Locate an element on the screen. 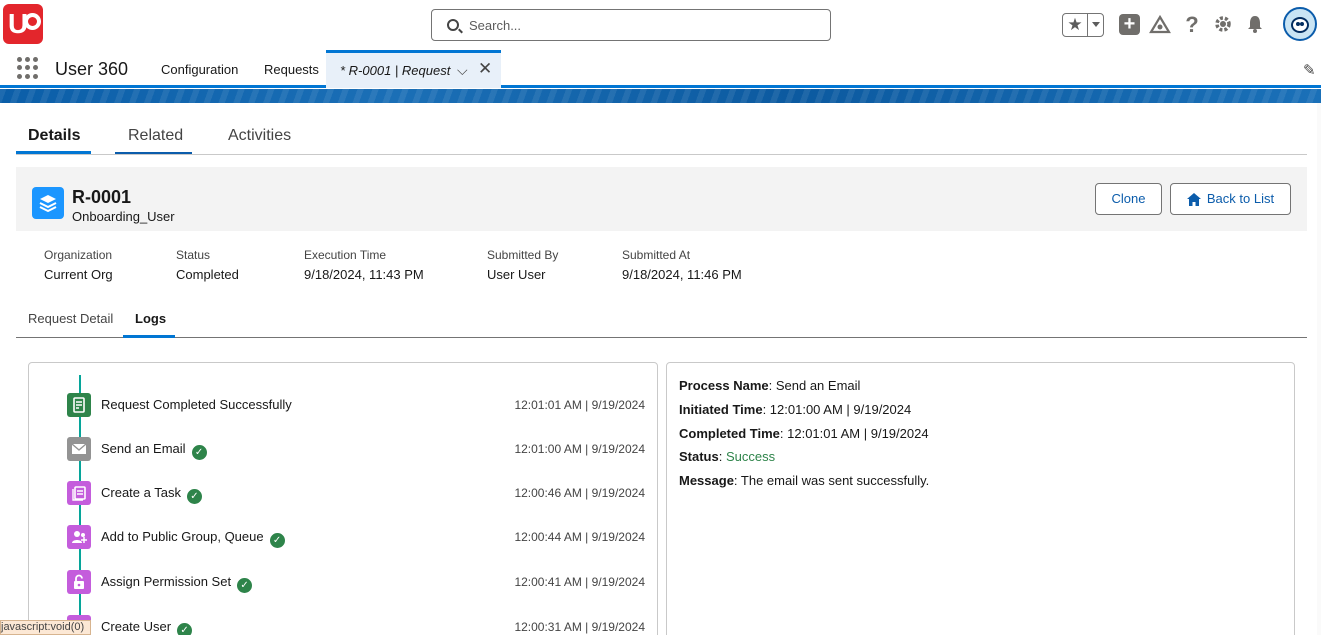 The width and height of the screenshot is (1321, 635). timeline-label: Request Completed Successfully is located at coordinates (196, 404).